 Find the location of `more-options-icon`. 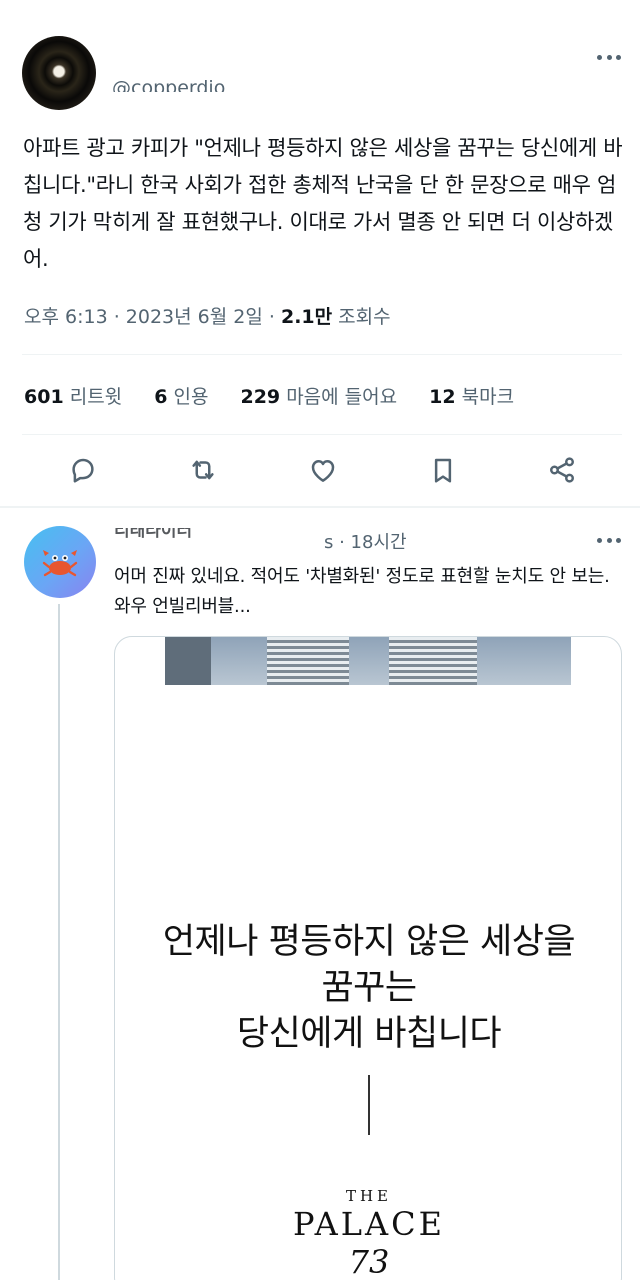

more-options-icon is located at coordinates (609, 57).